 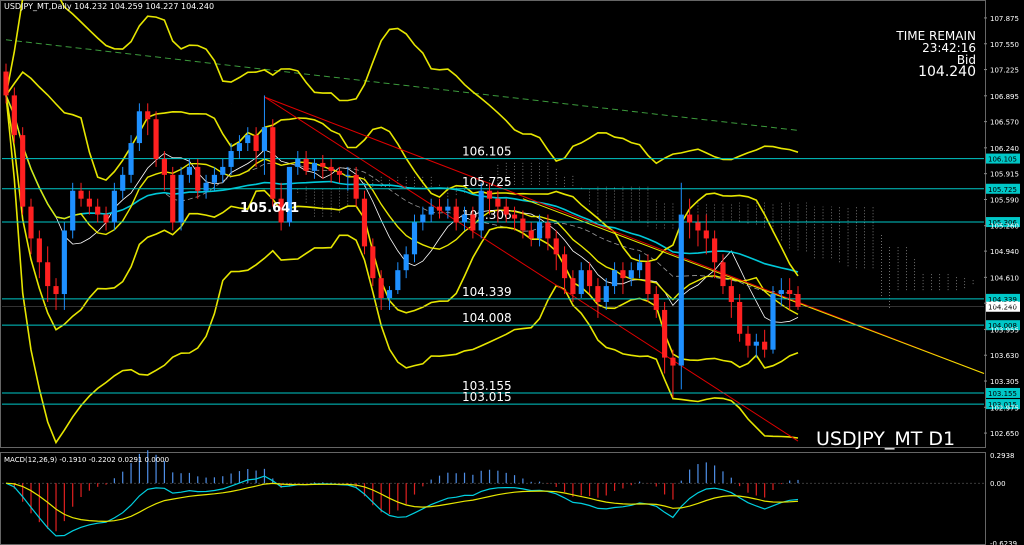 What do you see at coordinates (487, 152) in the screenshot?
I see `level-label: 106.105` at bounding box center [487, 152].